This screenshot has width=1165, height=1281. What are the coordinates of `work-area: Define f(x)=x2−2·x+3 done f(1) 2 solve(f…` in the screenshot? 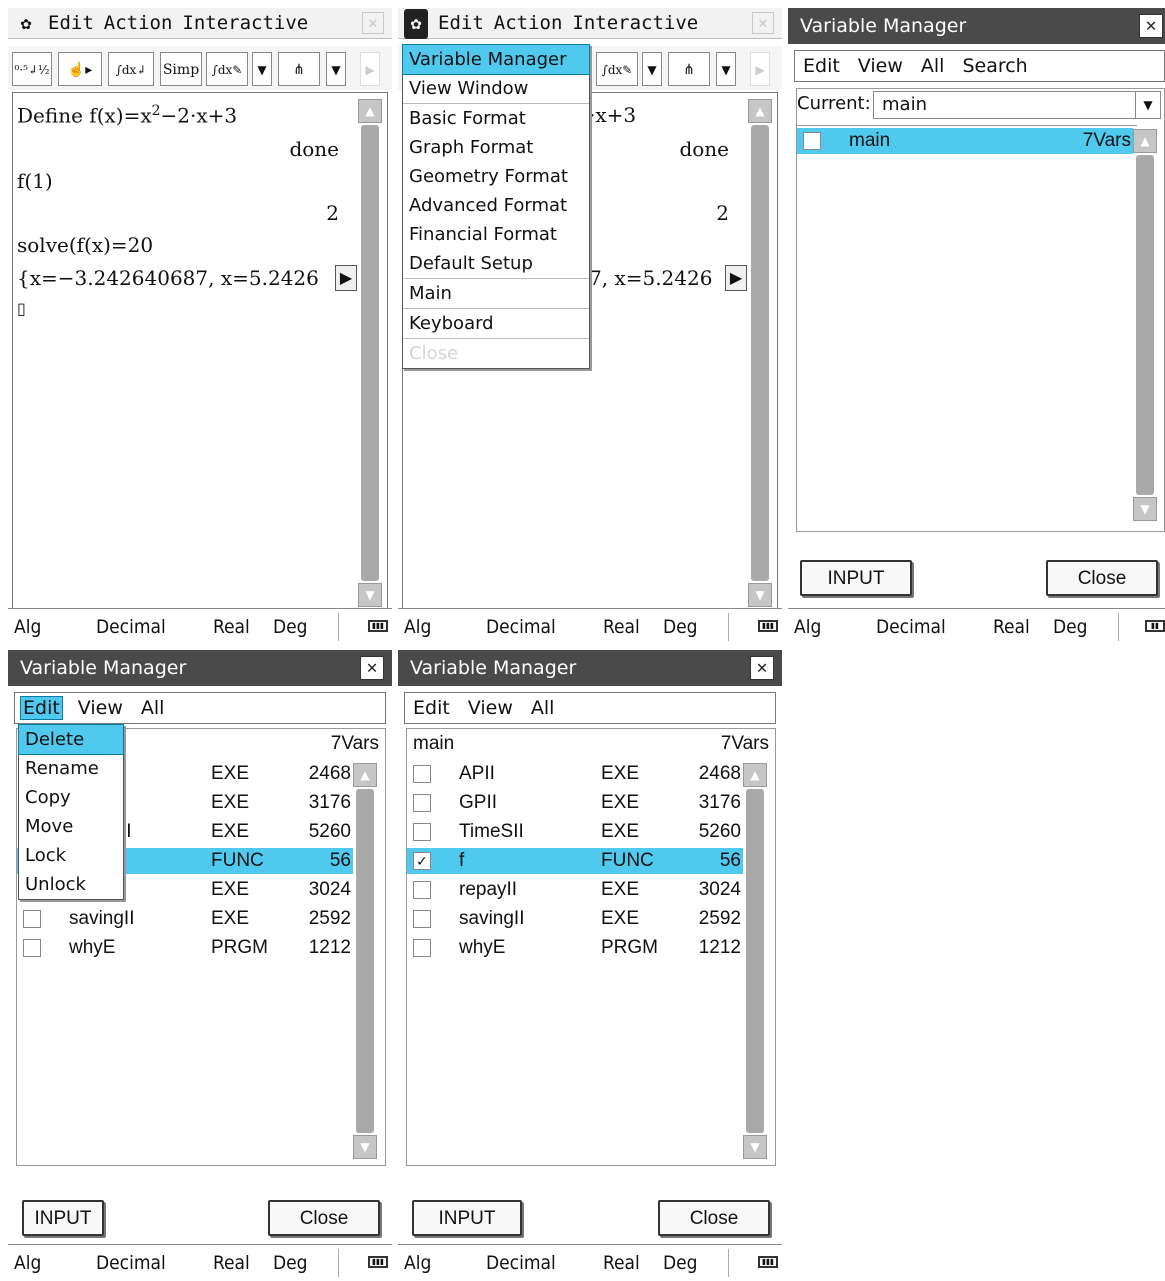 It's located at (200, 353).